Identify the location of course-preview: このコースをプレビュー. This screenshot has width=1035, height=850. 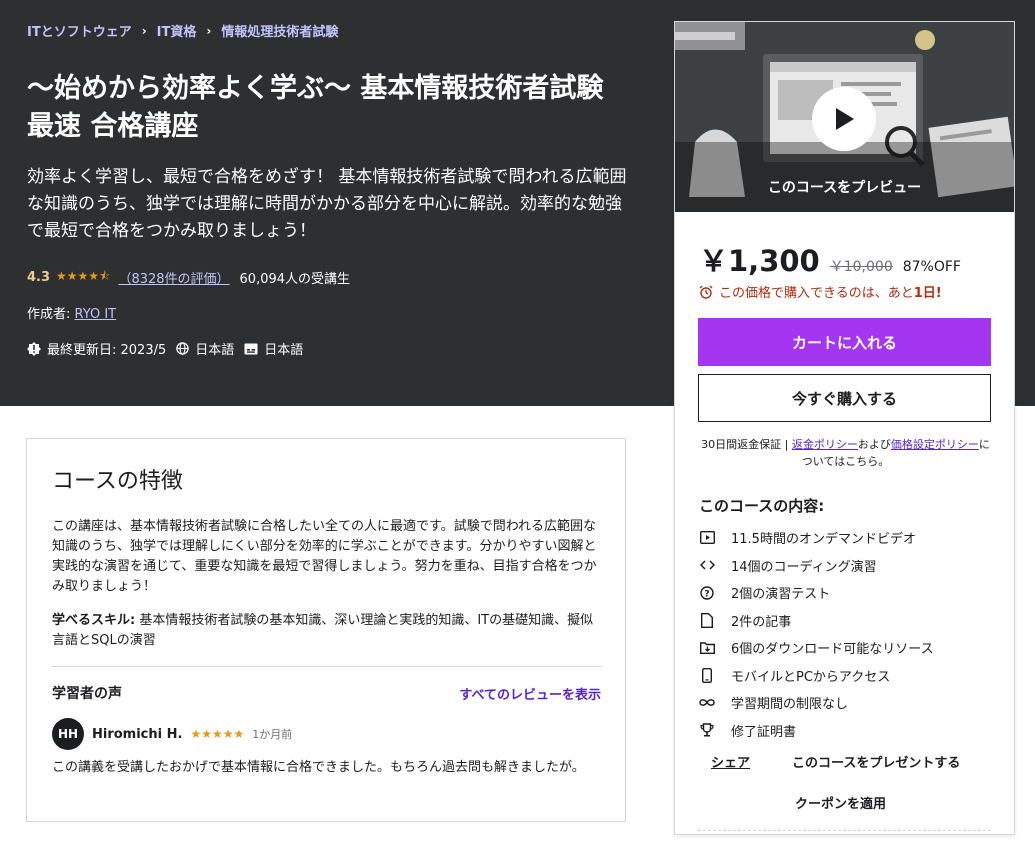
(844, 117).